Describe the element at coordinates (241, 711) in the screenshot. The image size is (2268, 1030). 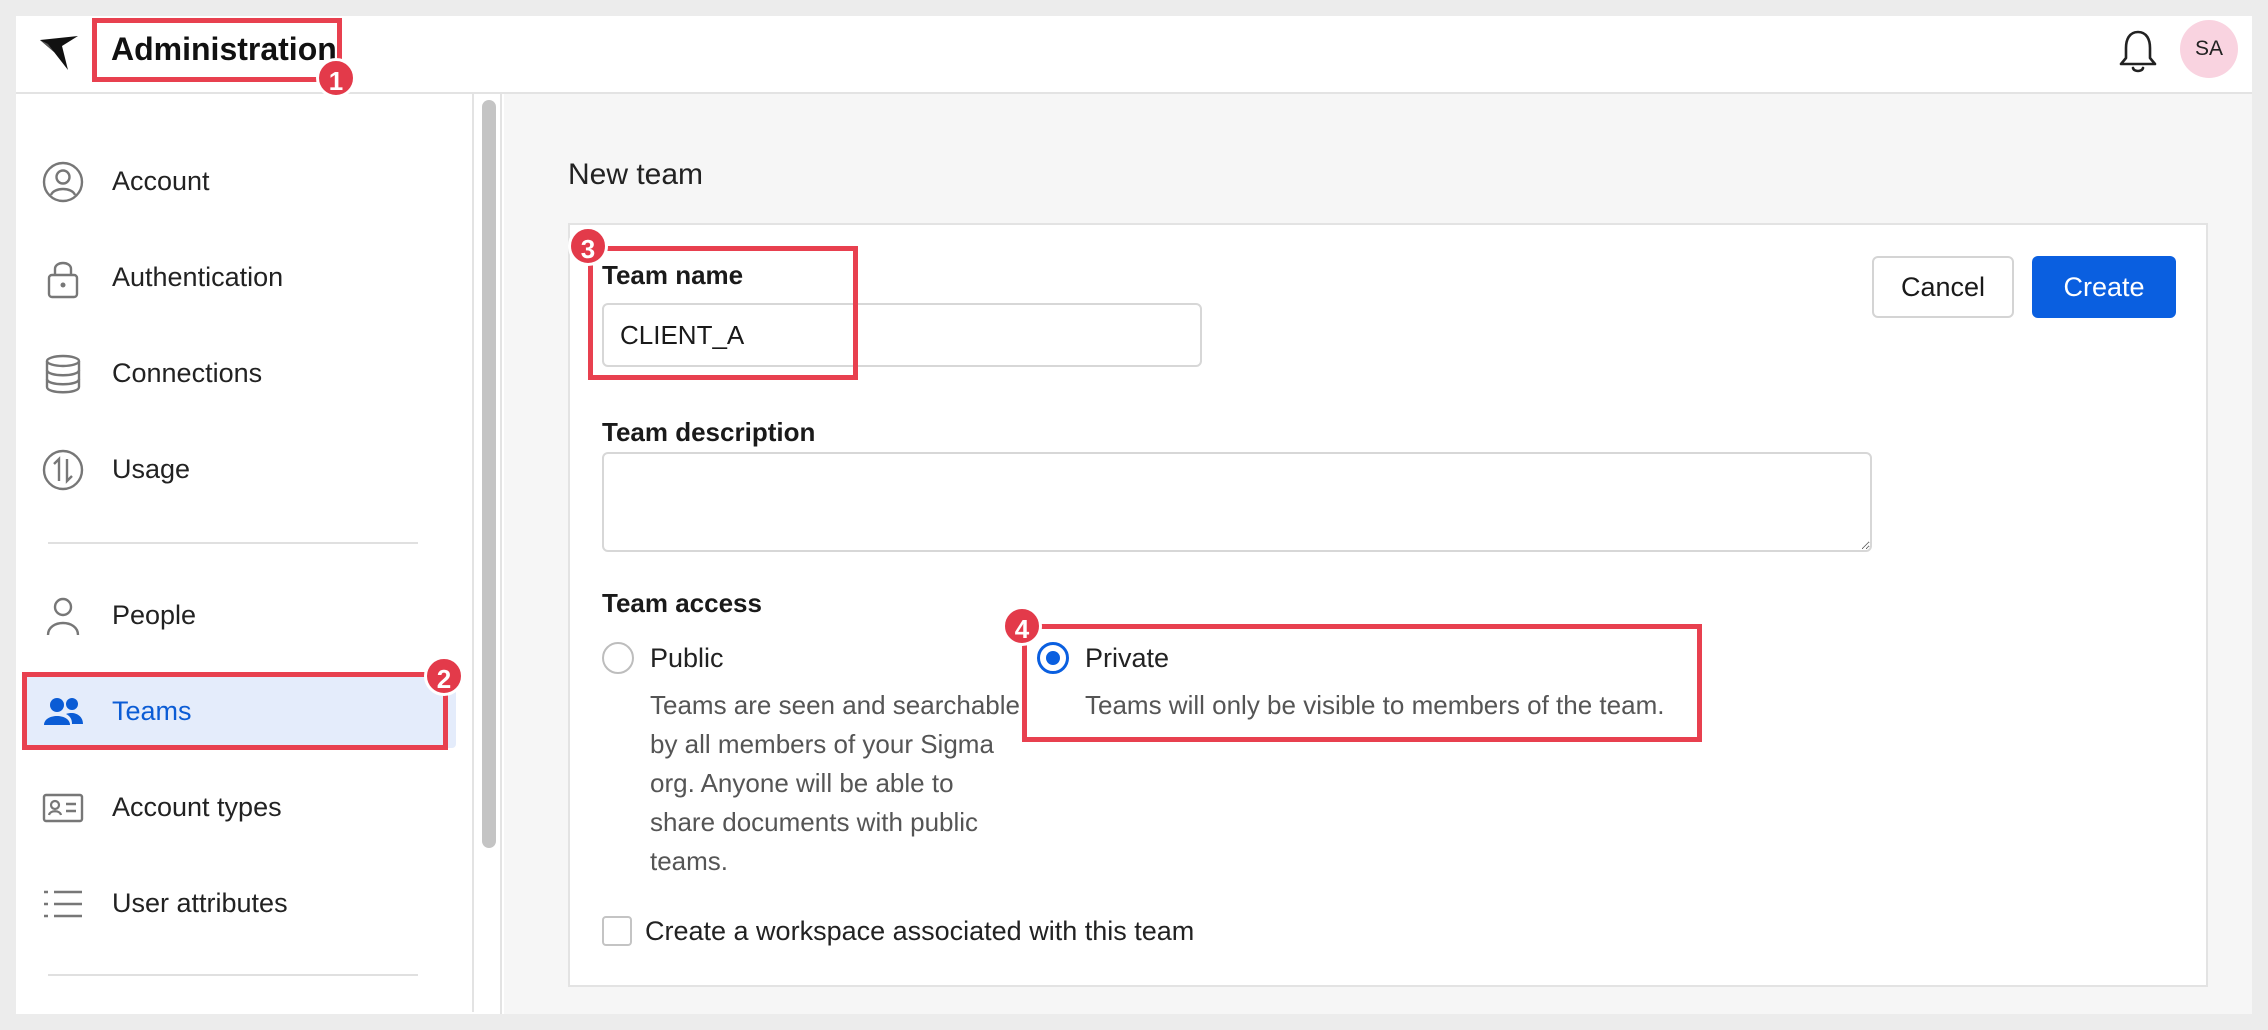
I see `sidebar-item-teams: Teams` at that location.